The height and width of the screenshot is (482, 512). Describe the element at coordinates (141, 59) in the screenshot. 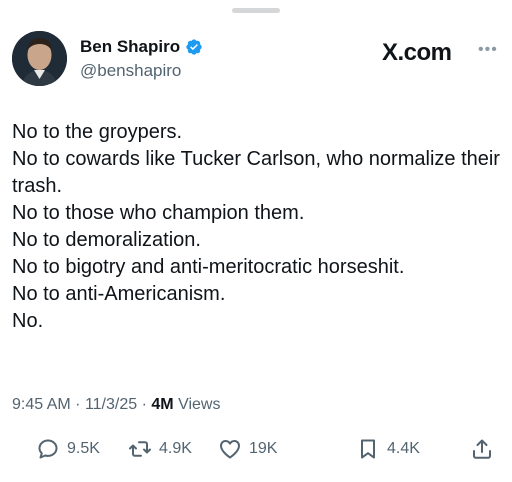

I see `author-block: Ben Shapiro @benshapiro` at that location.